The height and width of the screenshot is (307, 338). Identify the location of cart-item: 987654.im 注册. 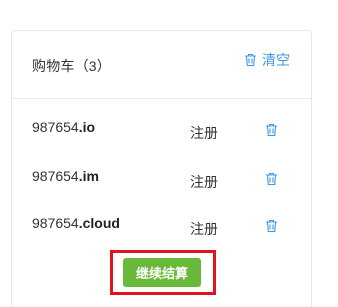
(161, 180).